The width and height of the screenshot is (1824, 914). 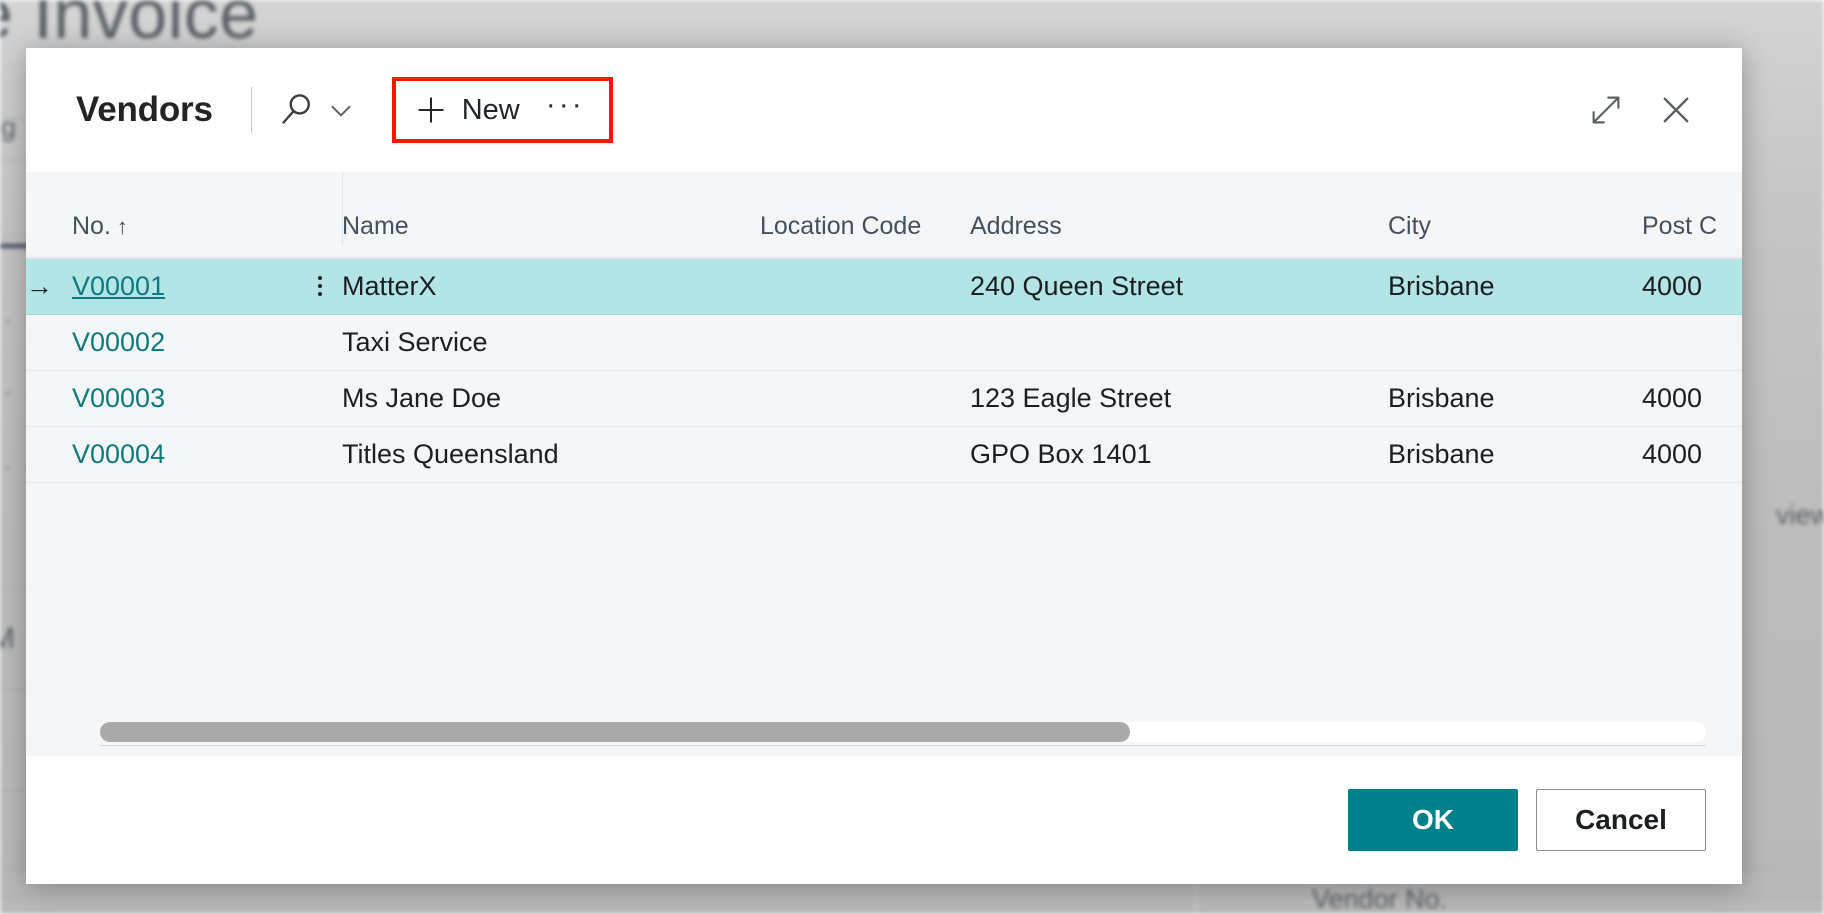 I want to click on vendor-no-link: V00001, so click(x=118, y=286).